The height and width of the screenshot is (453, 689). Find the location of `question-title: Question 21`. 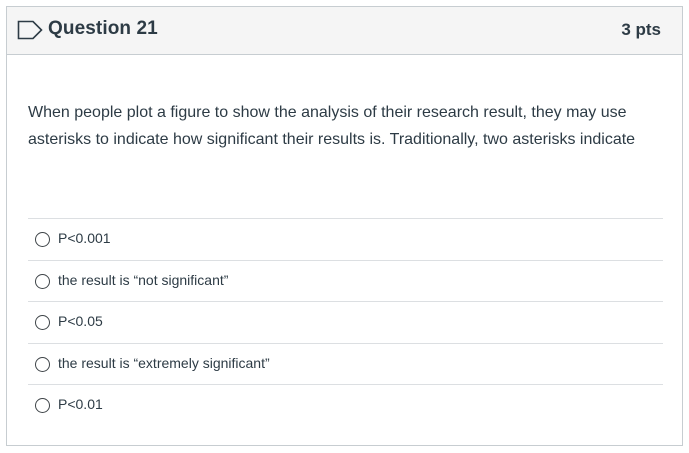

question-title: Question 21 is located at coordinates (103, 28).